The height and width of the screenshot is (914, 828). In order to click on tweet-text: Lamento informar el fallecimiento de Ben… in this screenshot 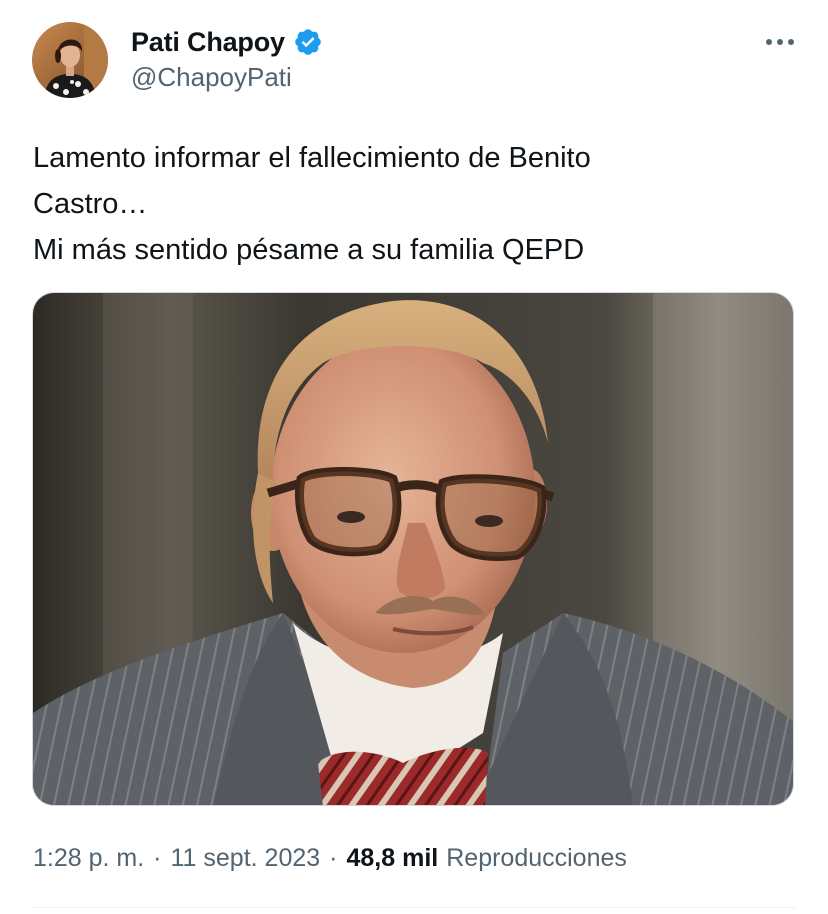, I will do `click(413, 204)`.